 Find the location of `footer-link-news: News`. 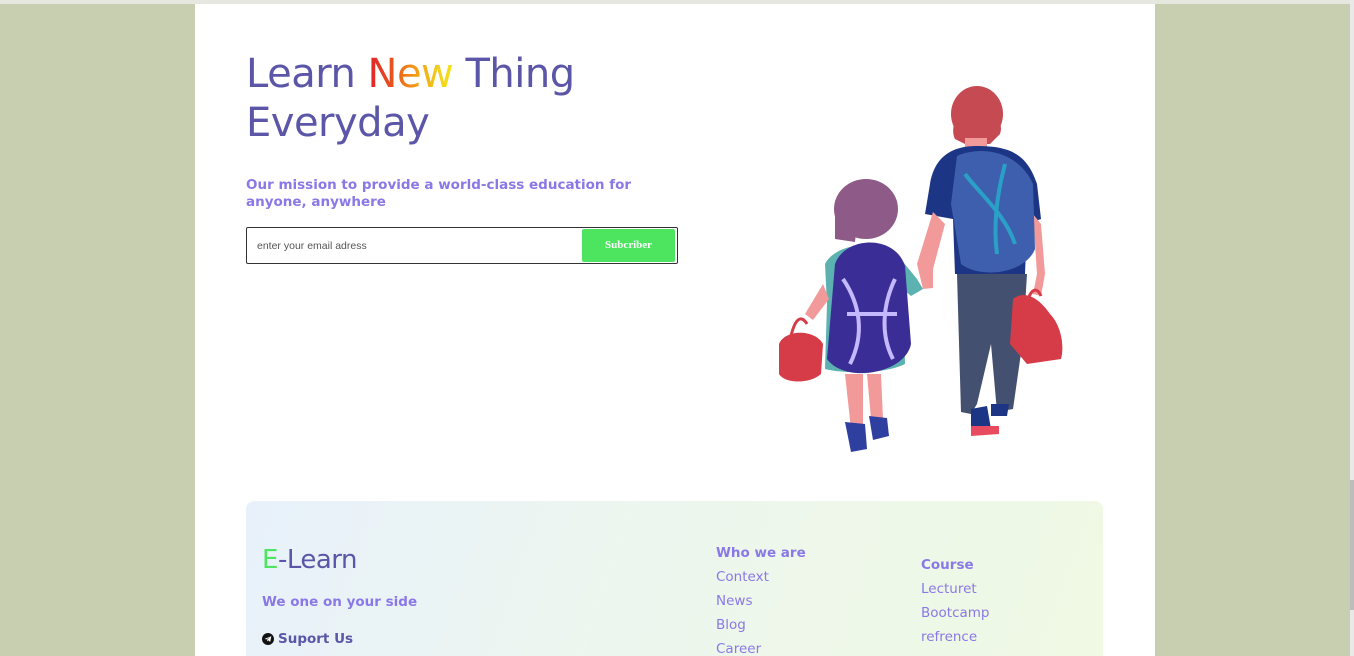

footer-link-news: News is located at coordinates (761, 601).